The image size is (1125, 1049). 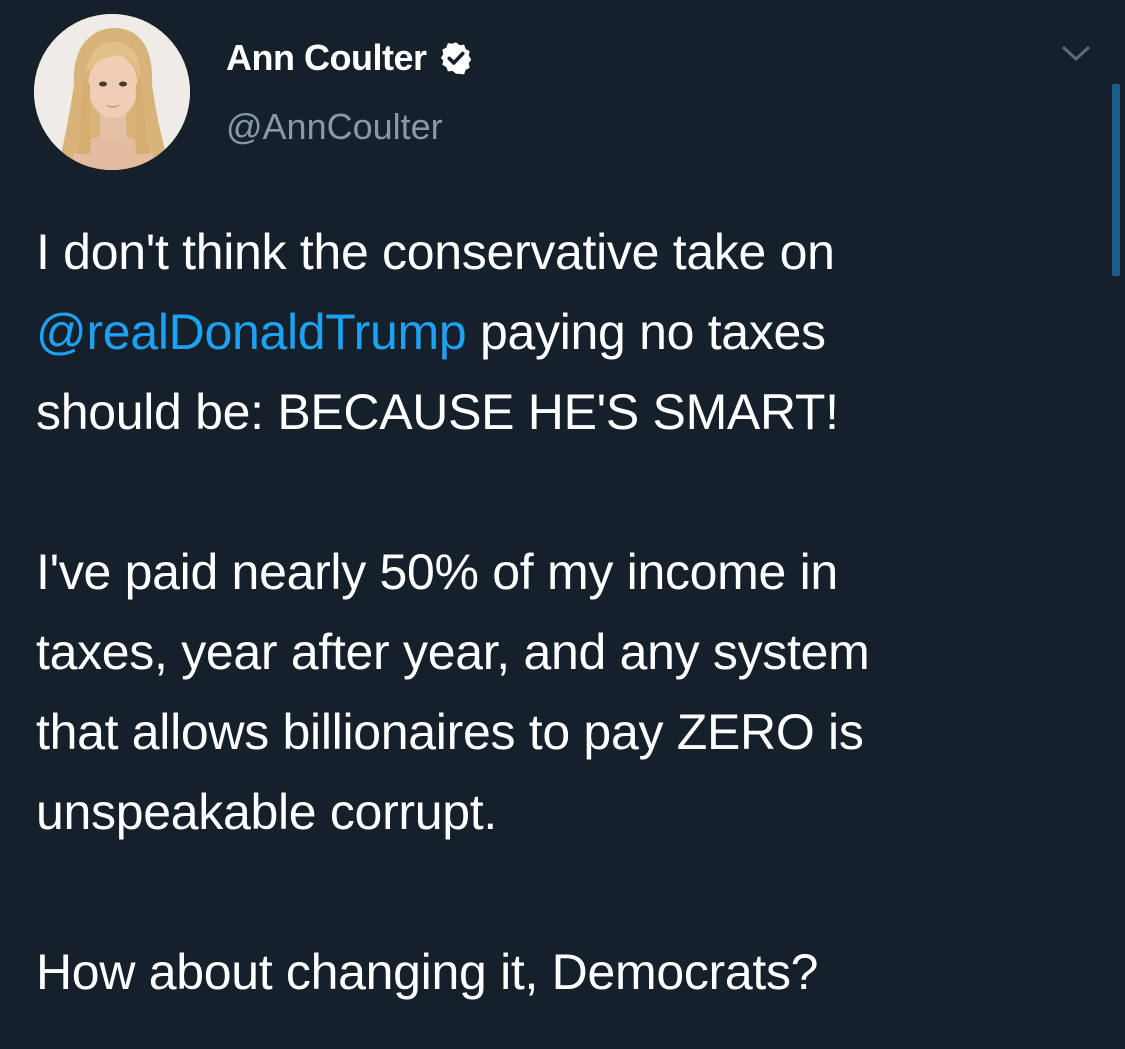 I want to click on tweet-line: @realDonaldTrump paying no taxes, so click(x=571, y=332).